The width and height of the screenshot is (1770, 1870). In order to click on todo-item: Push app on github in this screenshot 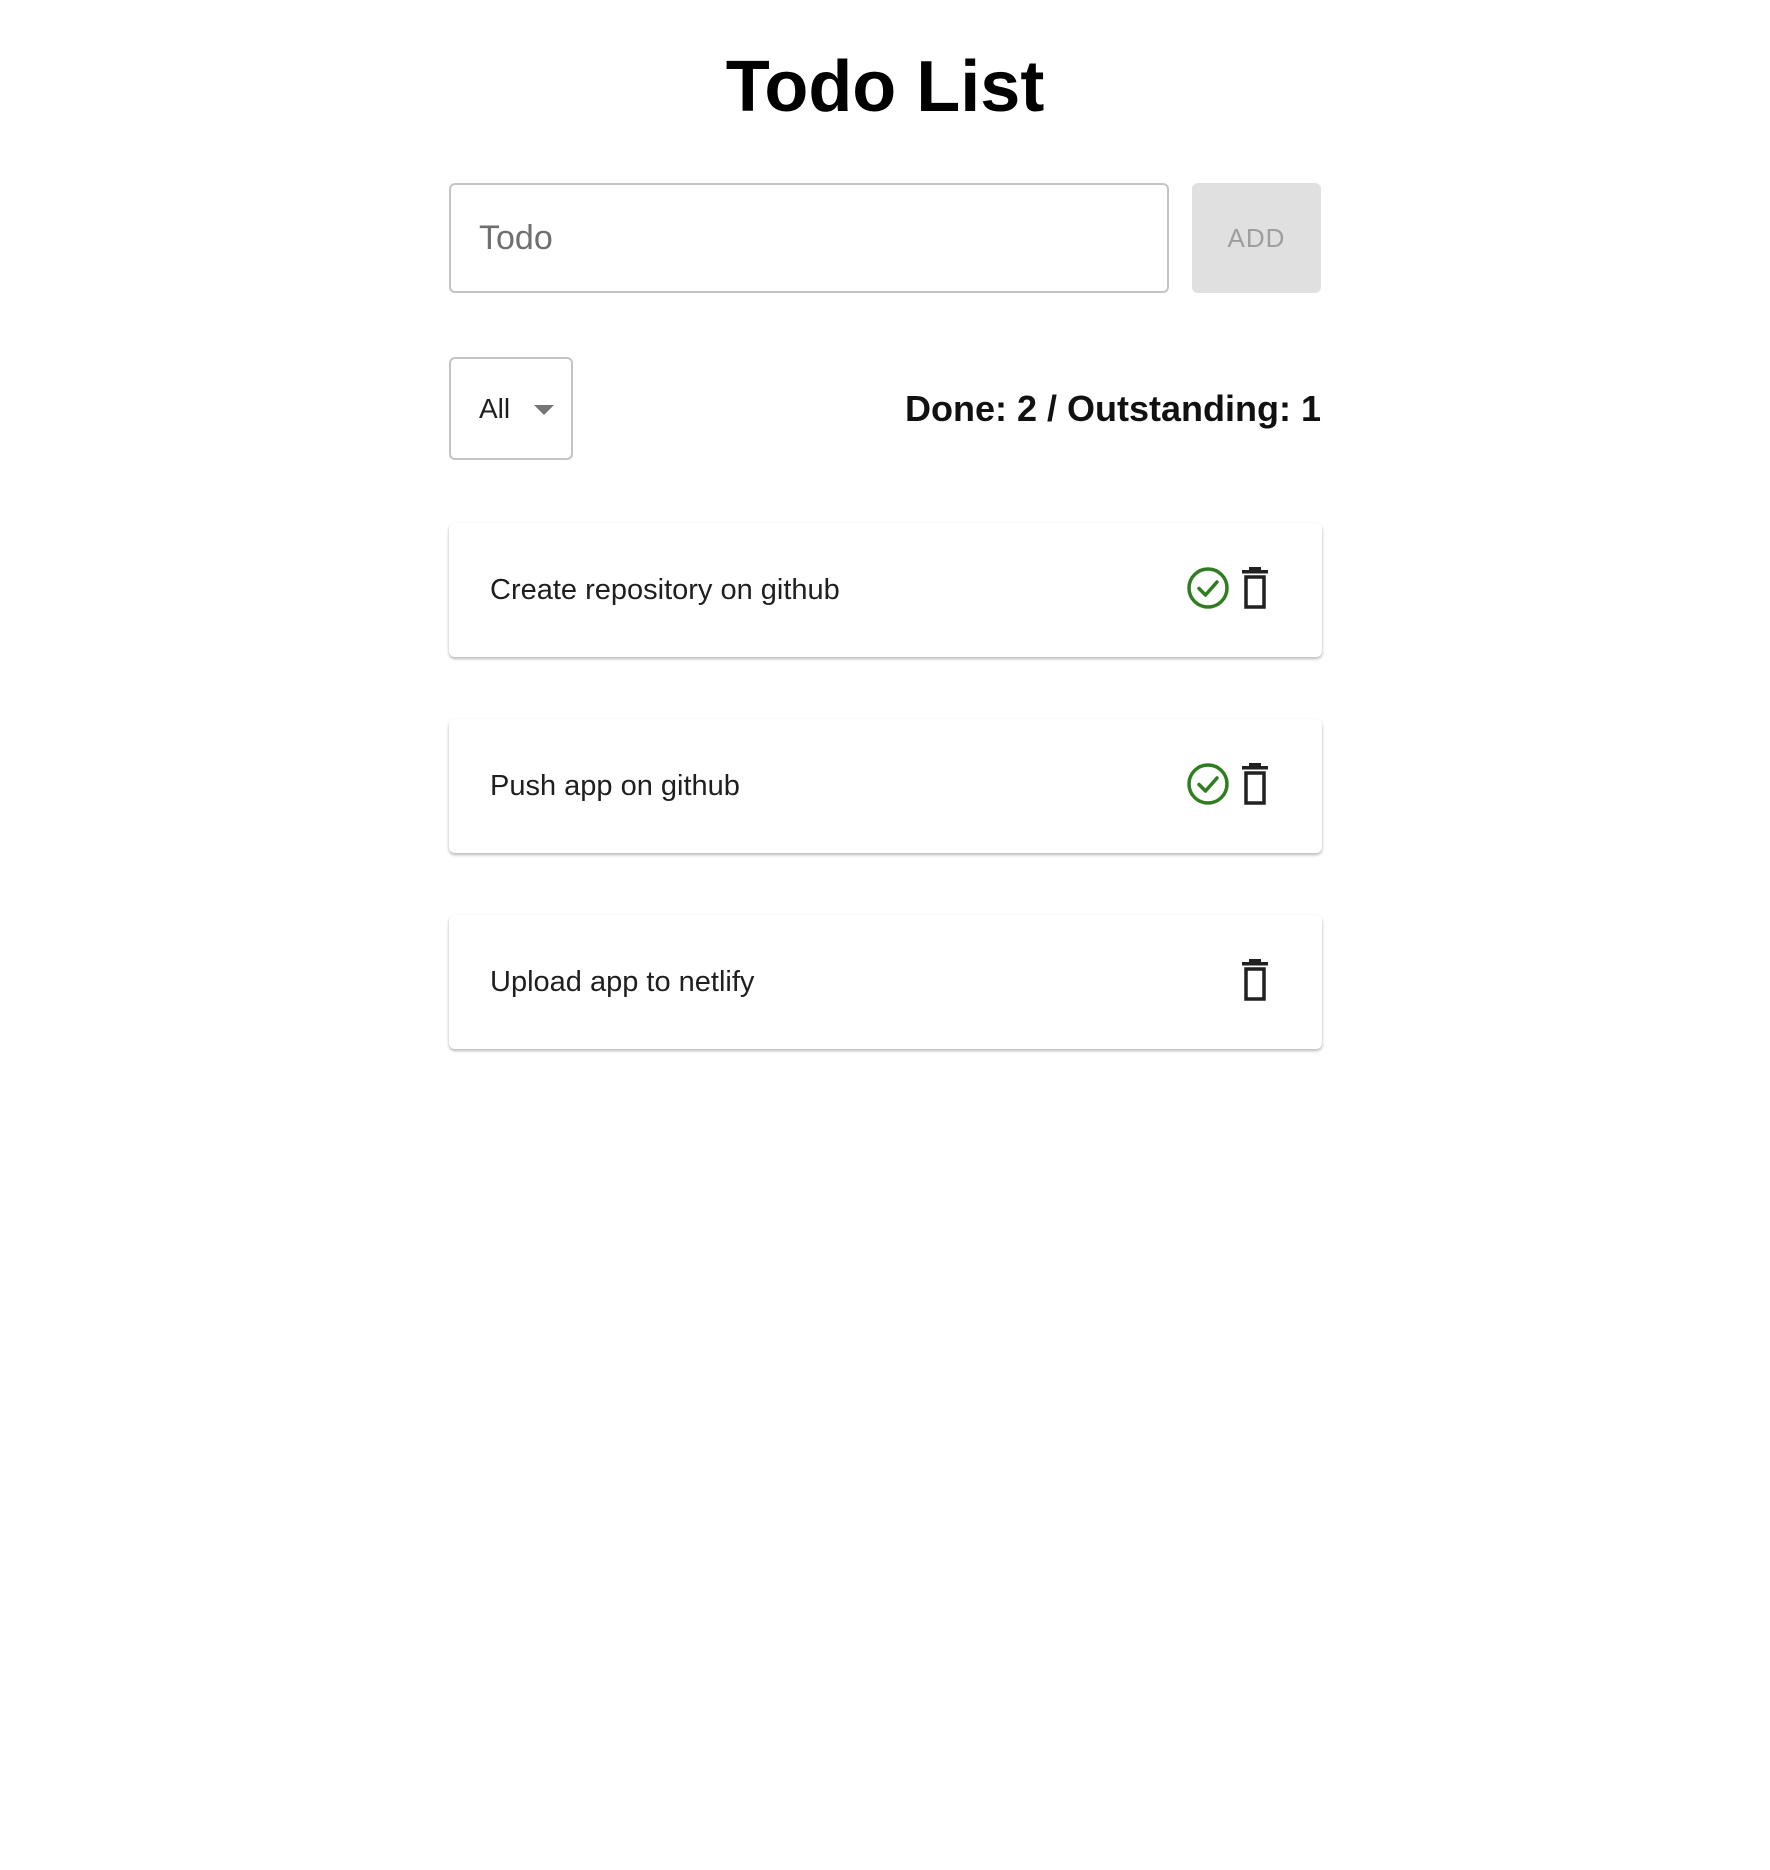, I will do `click(885, 786)`.